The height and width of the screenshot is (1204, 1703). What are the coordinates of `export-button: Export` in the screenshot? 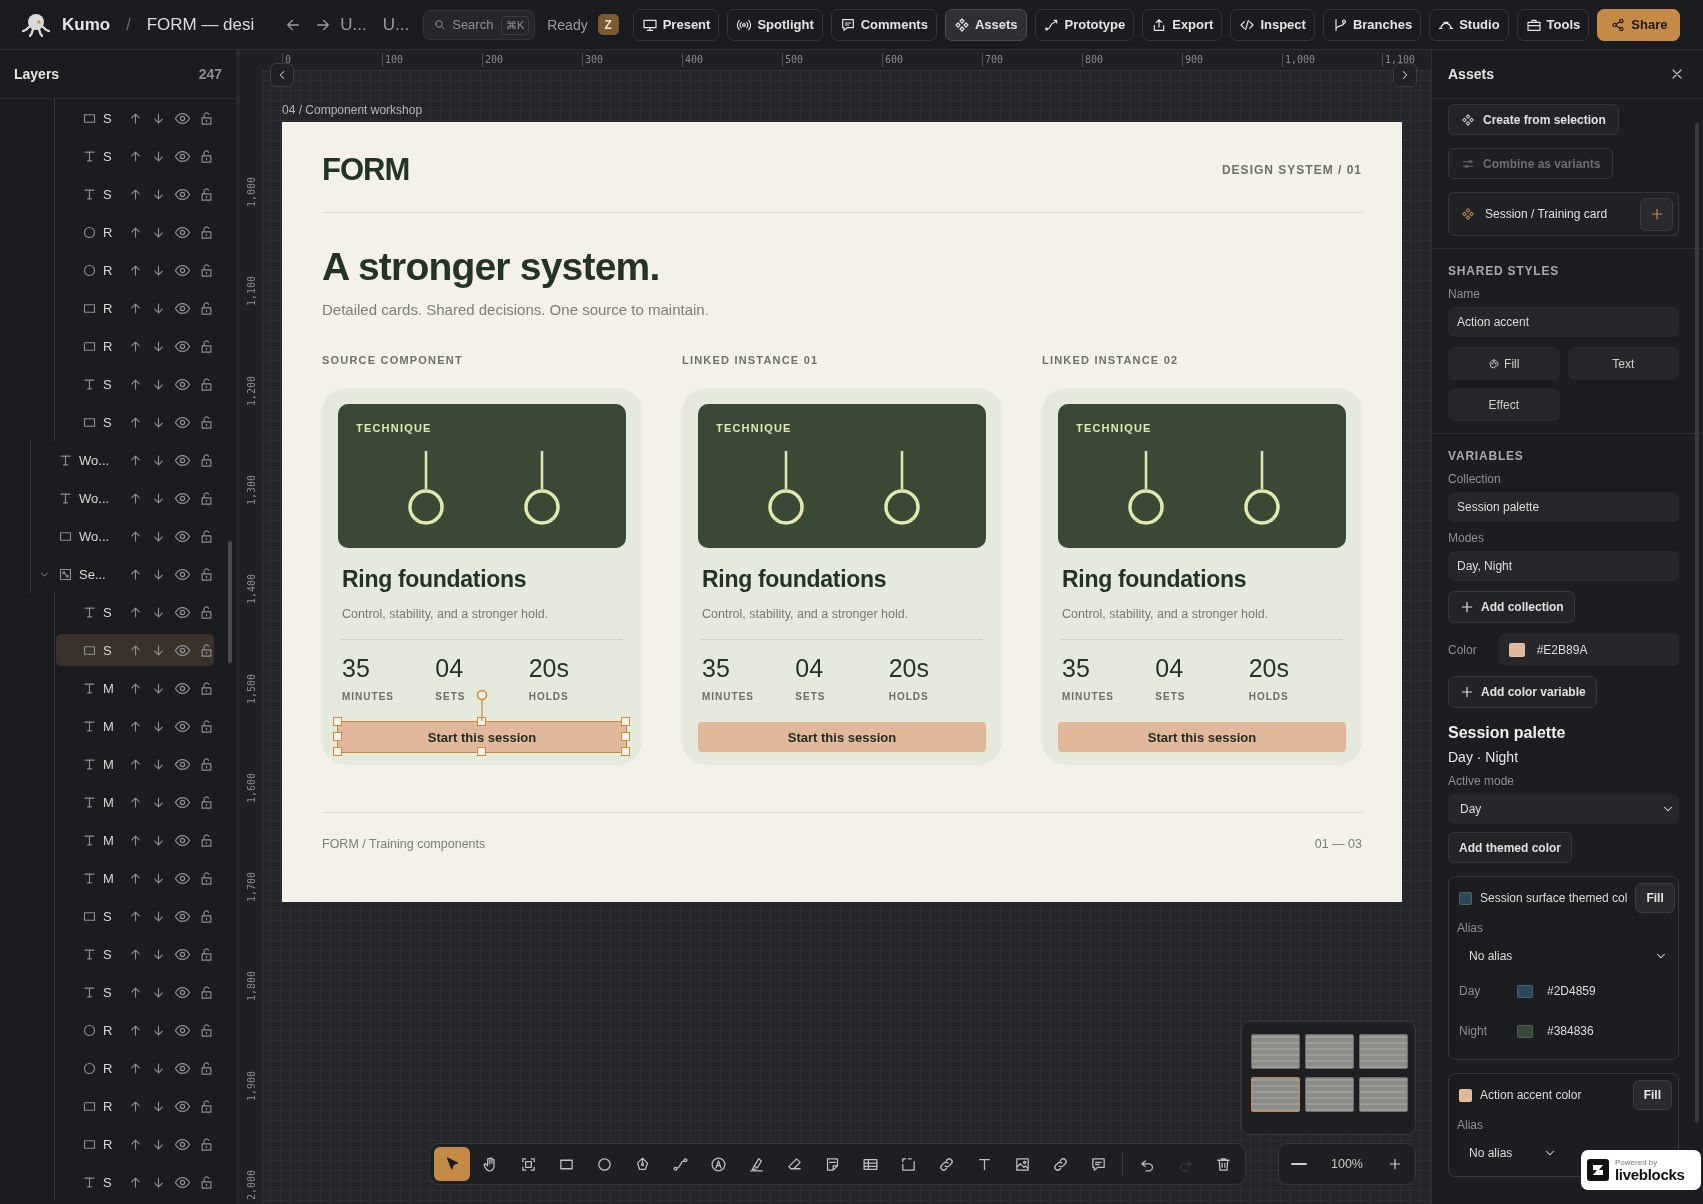 It's located at (1182, 24).